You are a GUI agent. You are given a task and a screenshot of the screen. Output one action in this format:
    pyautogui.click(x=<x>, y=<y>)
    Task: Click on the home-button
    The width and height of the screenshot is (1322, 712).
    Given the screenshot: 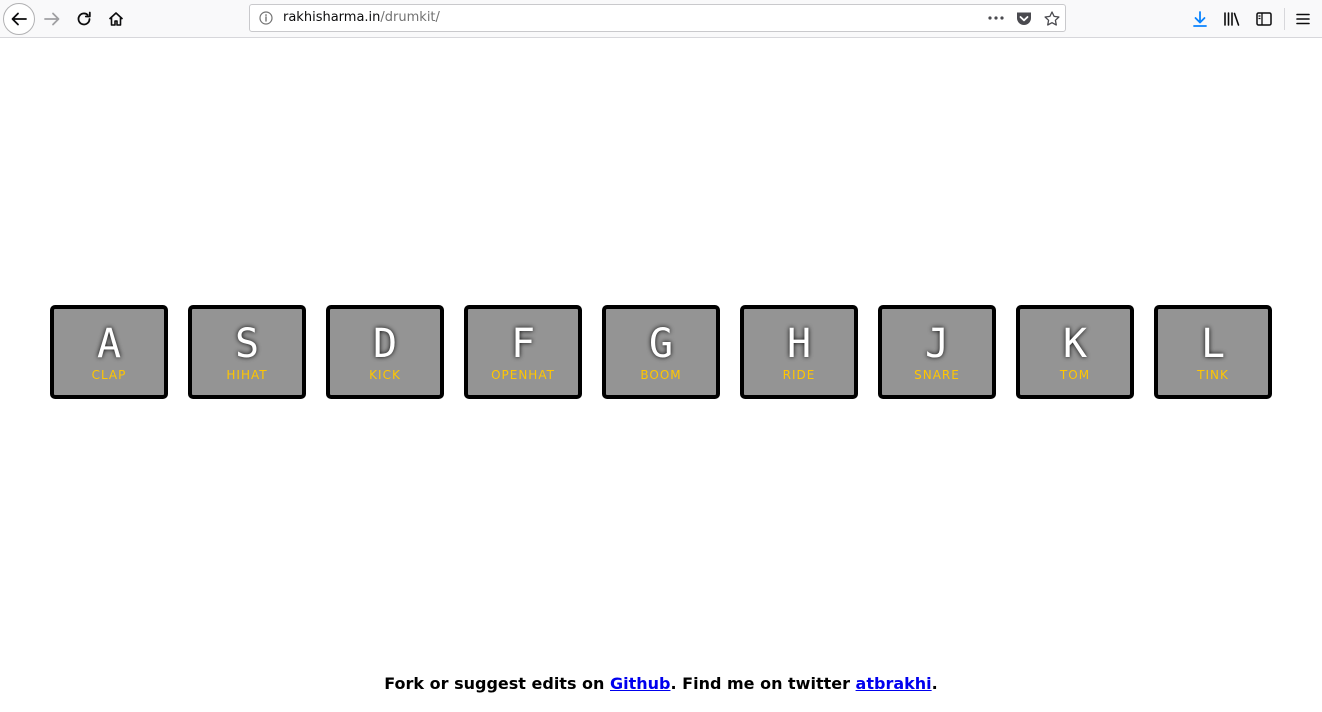 What is the action you would take?
    pyautogui.click(x=116, y=19)
    